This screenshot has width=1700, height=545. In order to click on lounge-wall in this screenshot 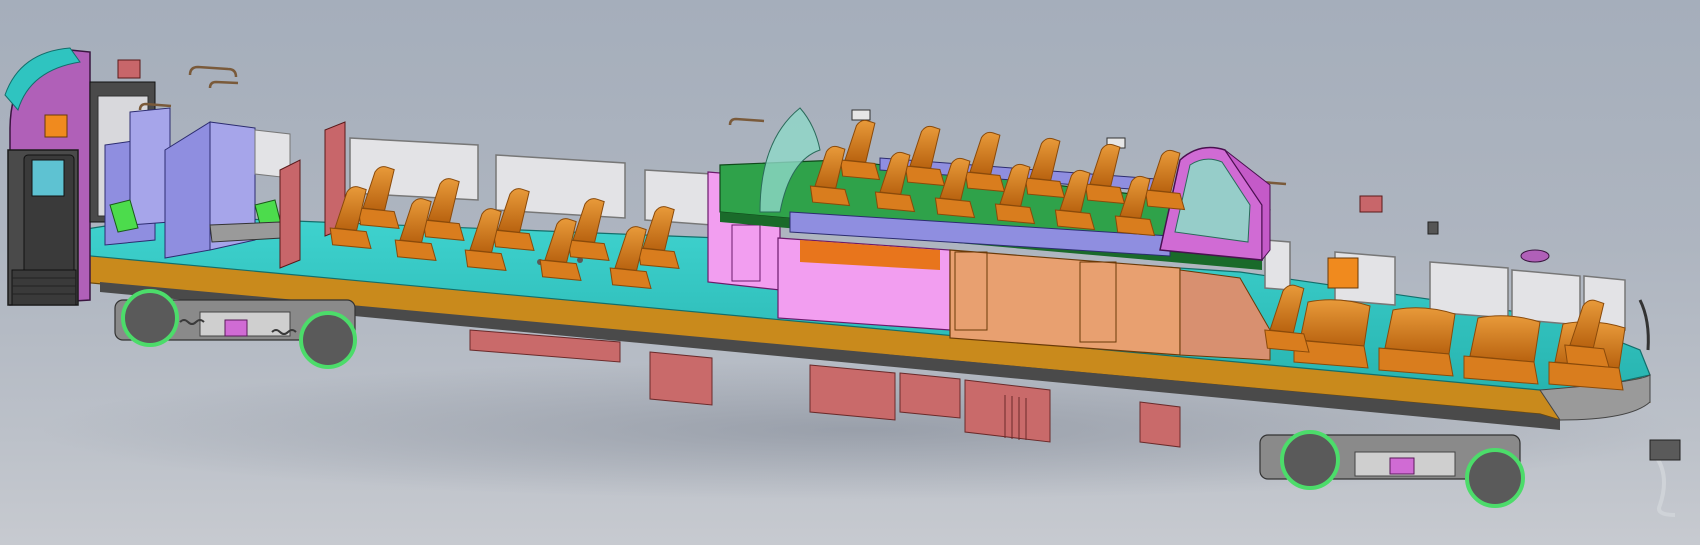, I will do `click(1065, 302)`.